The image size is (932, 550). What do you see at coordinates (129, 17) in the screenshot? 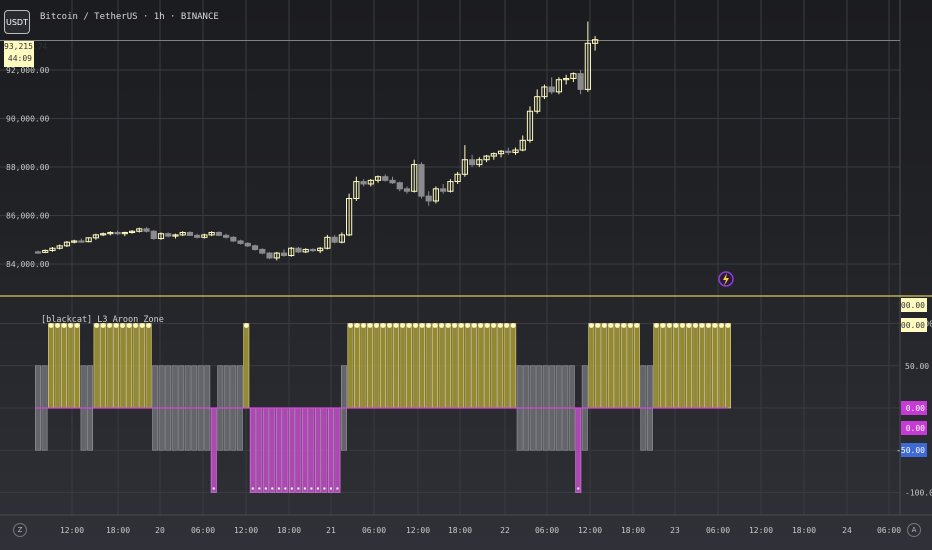
I see `symbol-title: Bitcoin / TetherUS · 1h · BINANCE` at bounding box center [129, 17].